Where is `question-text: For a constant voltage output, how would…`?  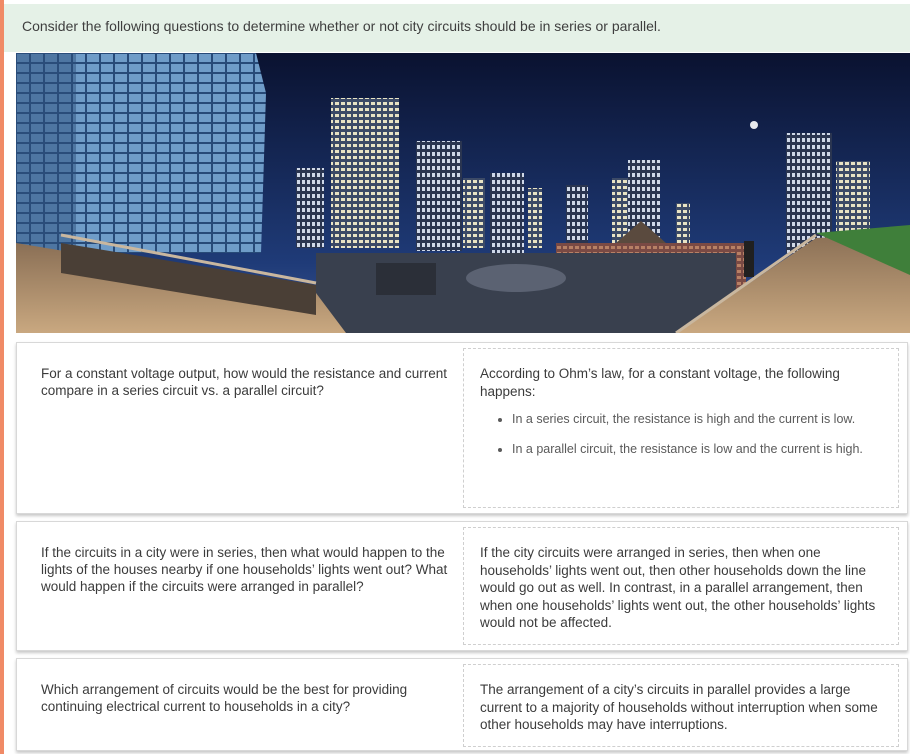
question-text: For a constant voltage output, how would… is located at coordinates (244, 382).